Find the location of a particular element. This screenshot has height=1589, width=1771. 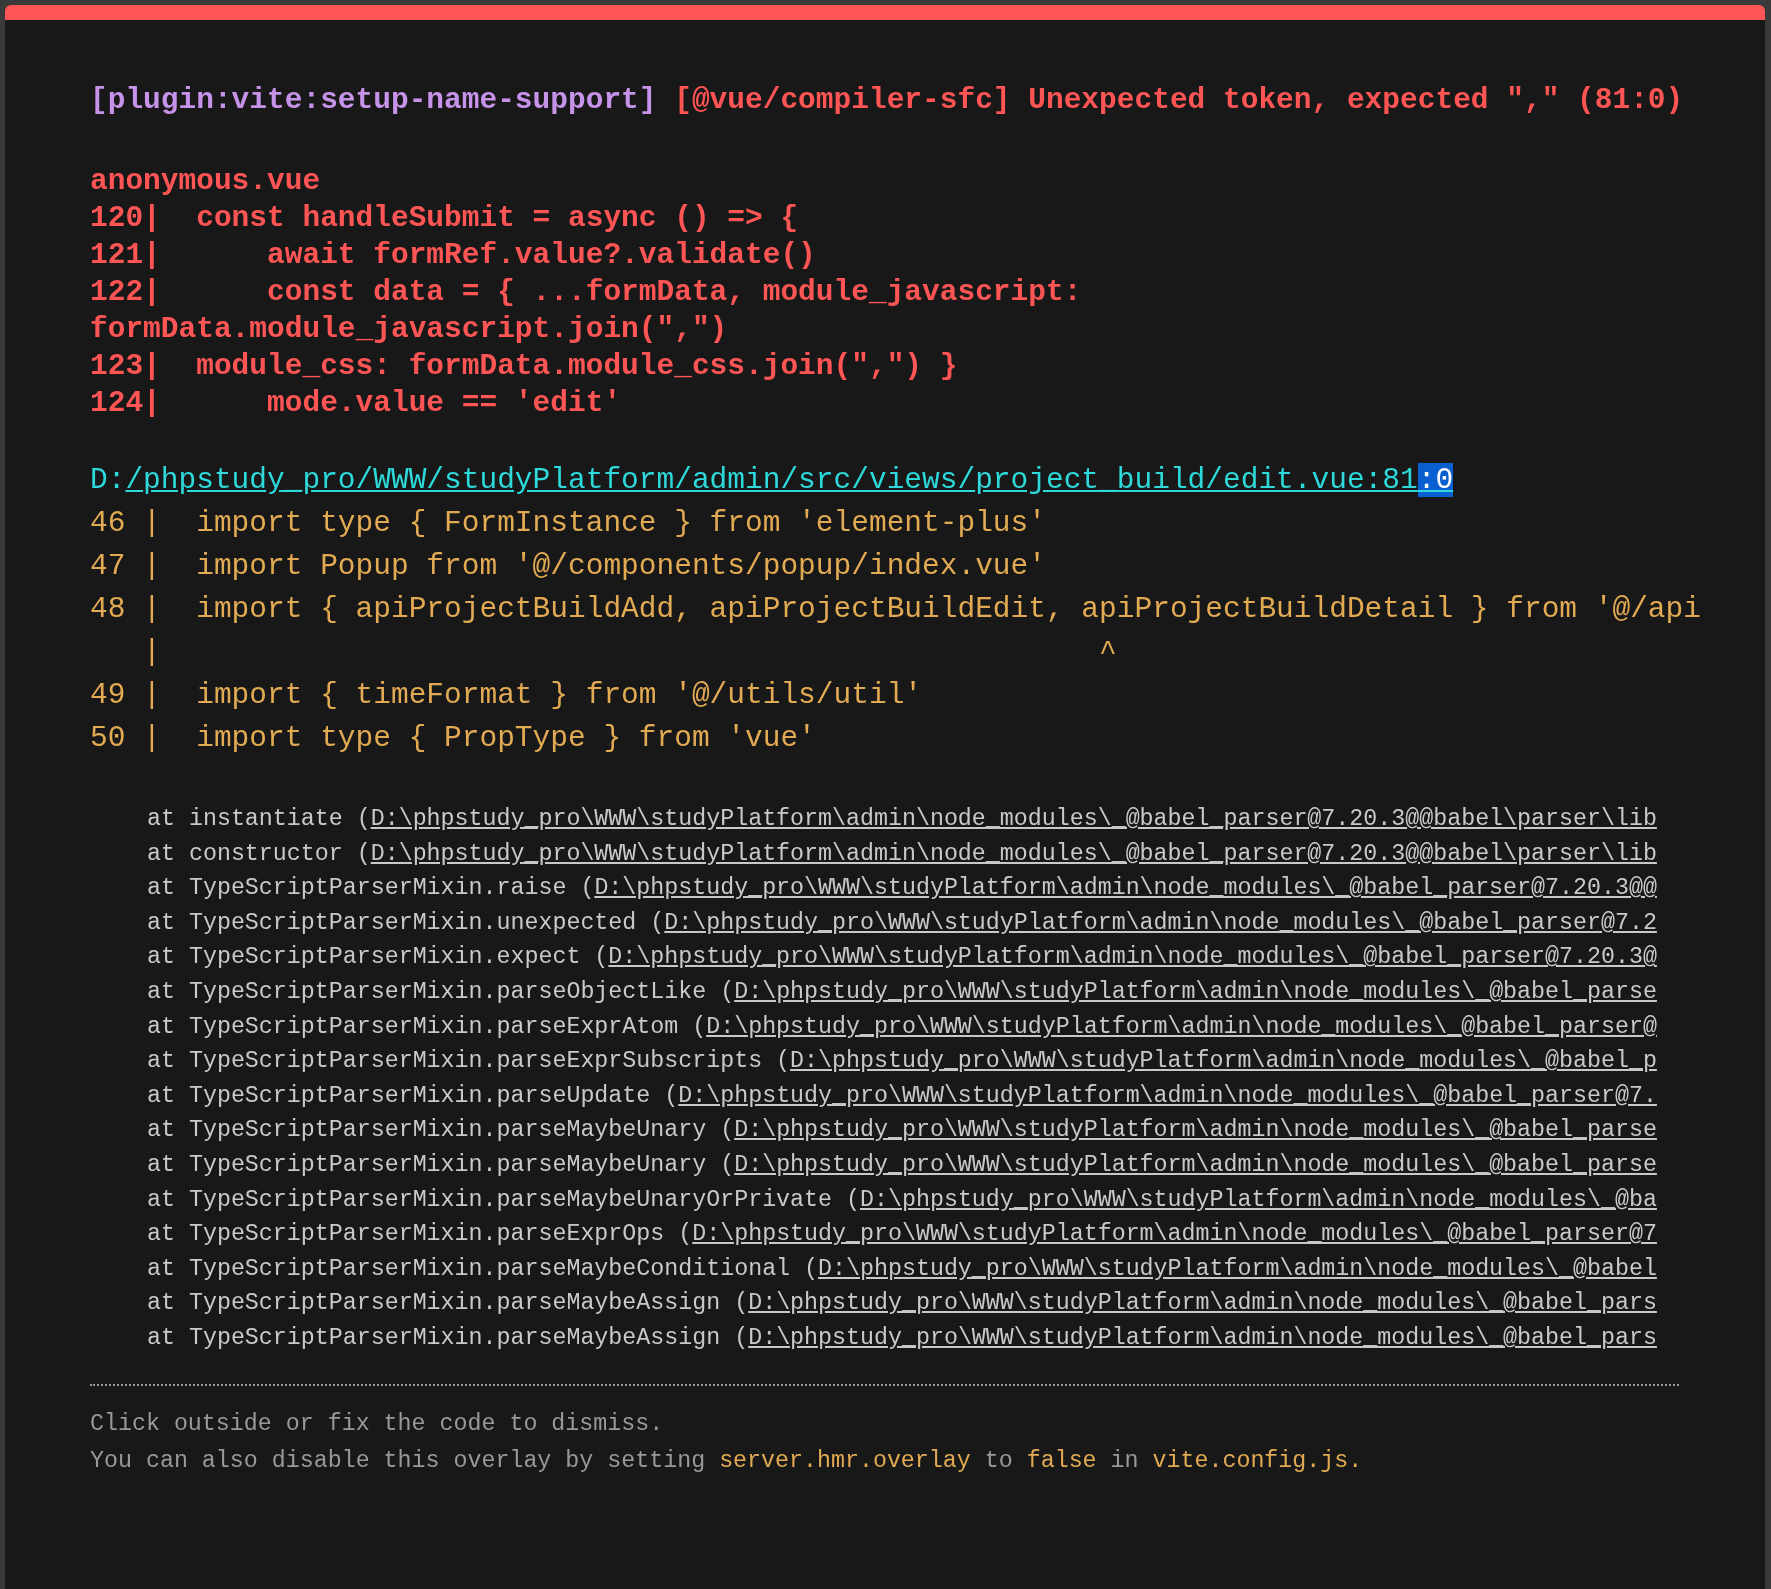

stack-path-link: D:\phpstudy_pro\WWW\studyPlatform\admin\node_modules\_@babel_parser@7. is located at coordinates (1167, 1096).